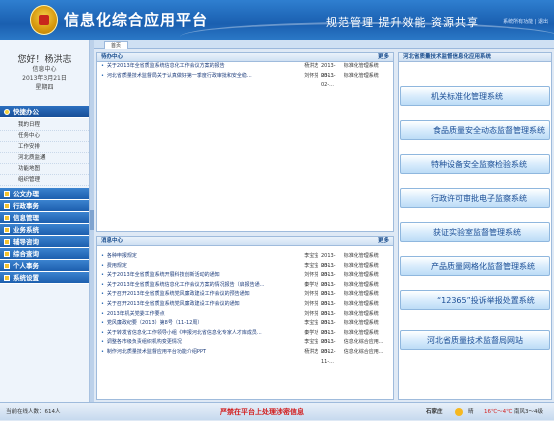 Image resolution: width=554 pixels, height=421 pixels. What do you see at coordinates (205, 315) in the screenshot?
I see `item-title: 2013年机关党委工作要点` at bounding box center [205, 315].